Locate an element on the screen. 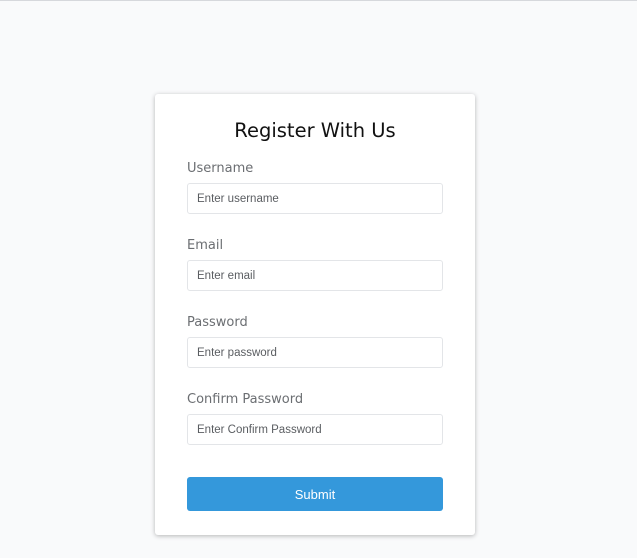  top-divider is located at coordinates (318, 0).